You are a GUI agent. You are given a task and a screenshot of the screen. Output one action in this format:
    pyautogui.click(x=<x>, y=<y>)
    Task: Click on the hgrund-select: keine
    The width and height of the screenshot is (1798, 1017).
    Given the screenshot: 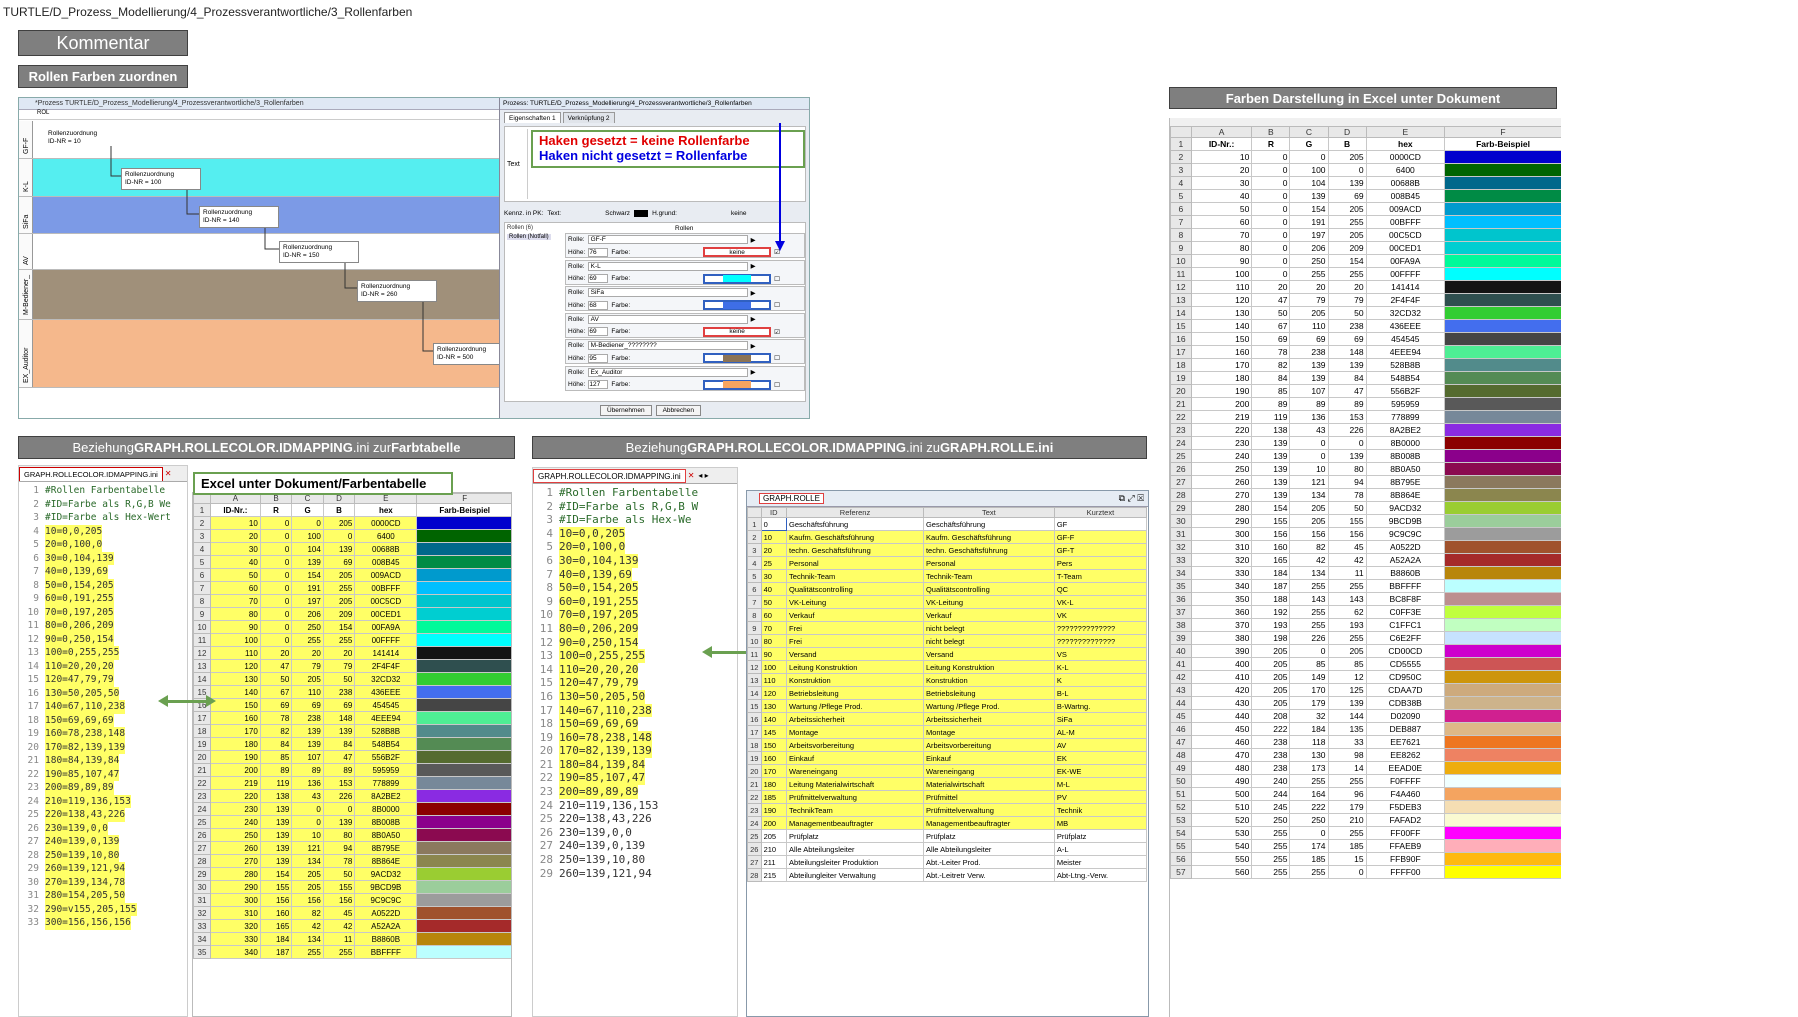 What is the action you would take?
    pyautogui.click(x=739, y=213)
    